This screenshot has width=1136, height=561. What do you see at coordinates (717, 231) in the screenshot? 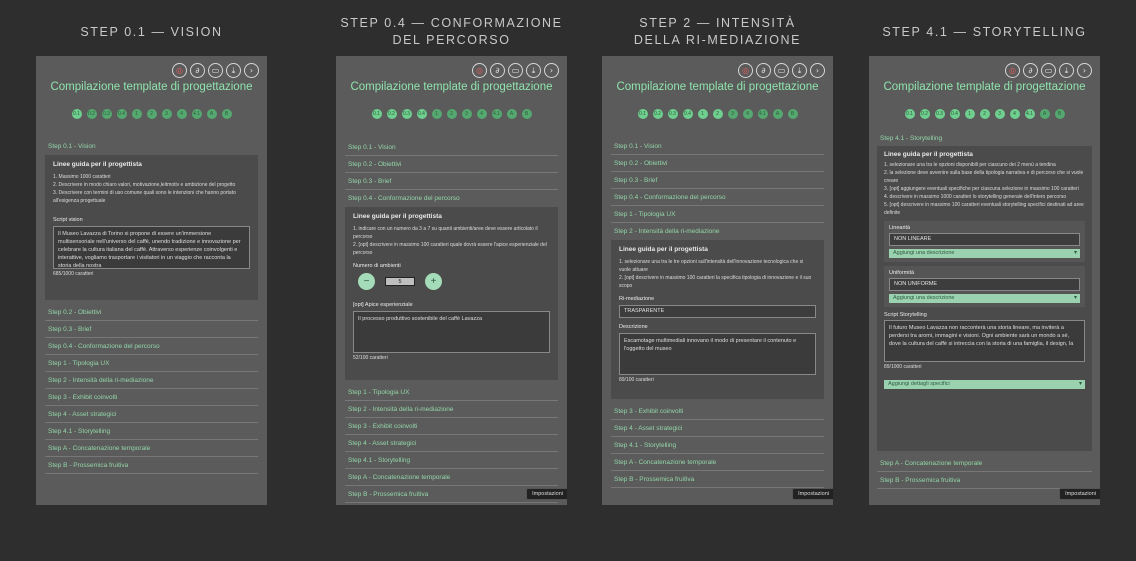
I see `accordion-item-open: Step 2 - Intensità della ri-mediazione` at bounding box center [717, 231].